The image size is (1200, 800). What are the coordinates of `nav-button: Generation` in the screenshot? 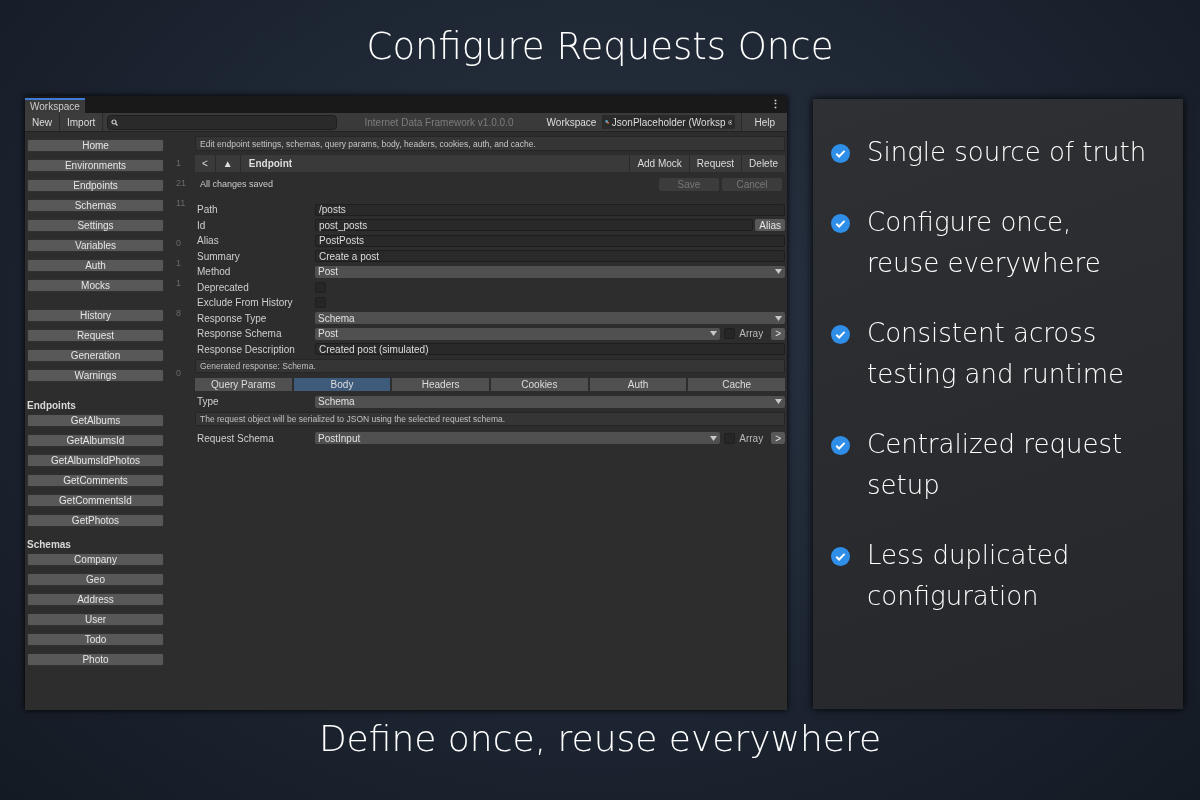 It's located at (95, 355).